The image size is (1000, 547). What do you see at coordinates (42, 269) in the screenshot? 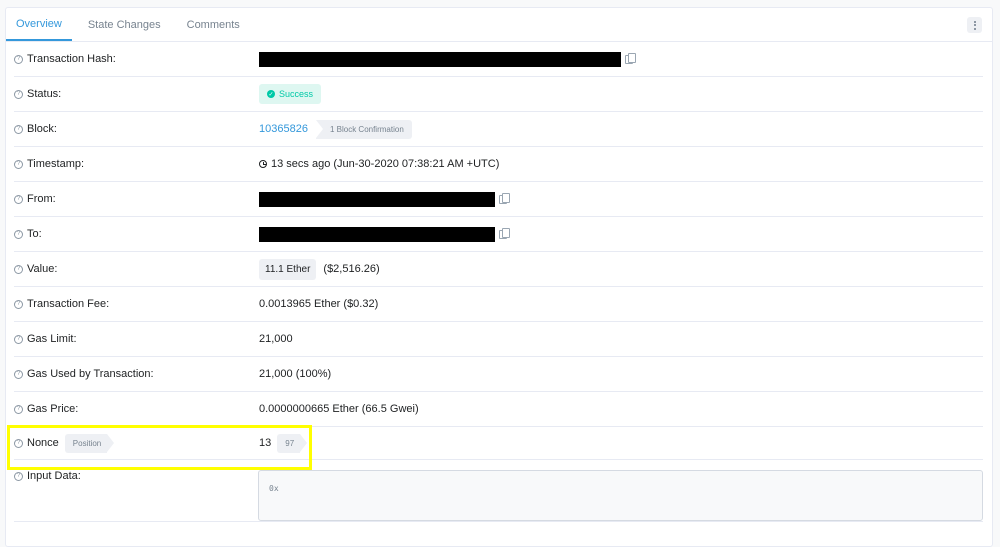
I see `label-value: Value:` at bounding box center [42, 269].